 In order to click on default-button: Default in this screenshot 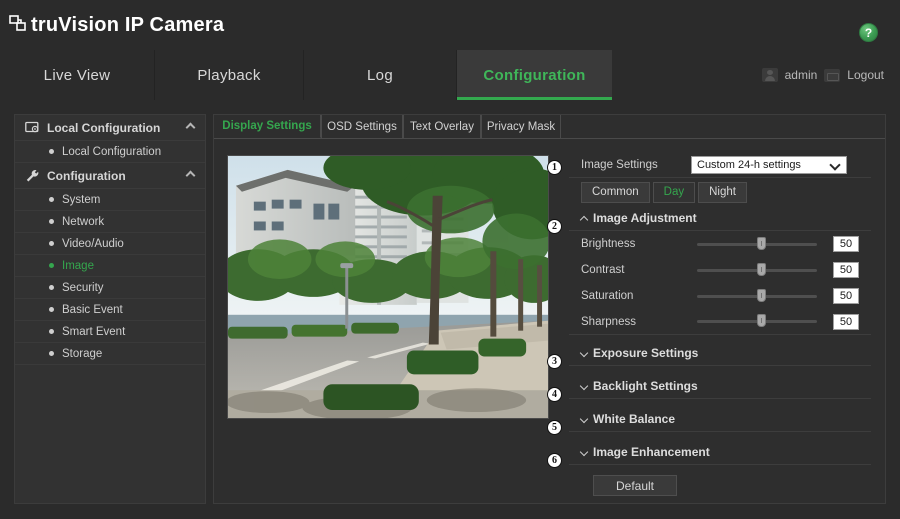, I will do `click(635, 485)`.